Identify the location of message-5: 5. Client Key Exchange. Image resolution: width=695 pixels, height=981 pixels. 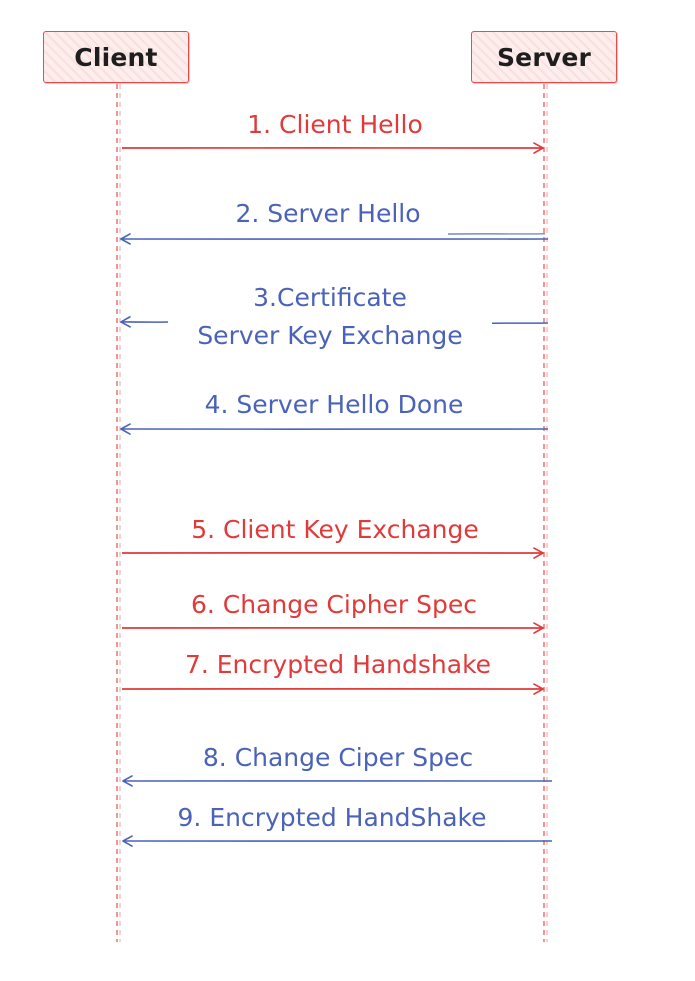
(332, 537).